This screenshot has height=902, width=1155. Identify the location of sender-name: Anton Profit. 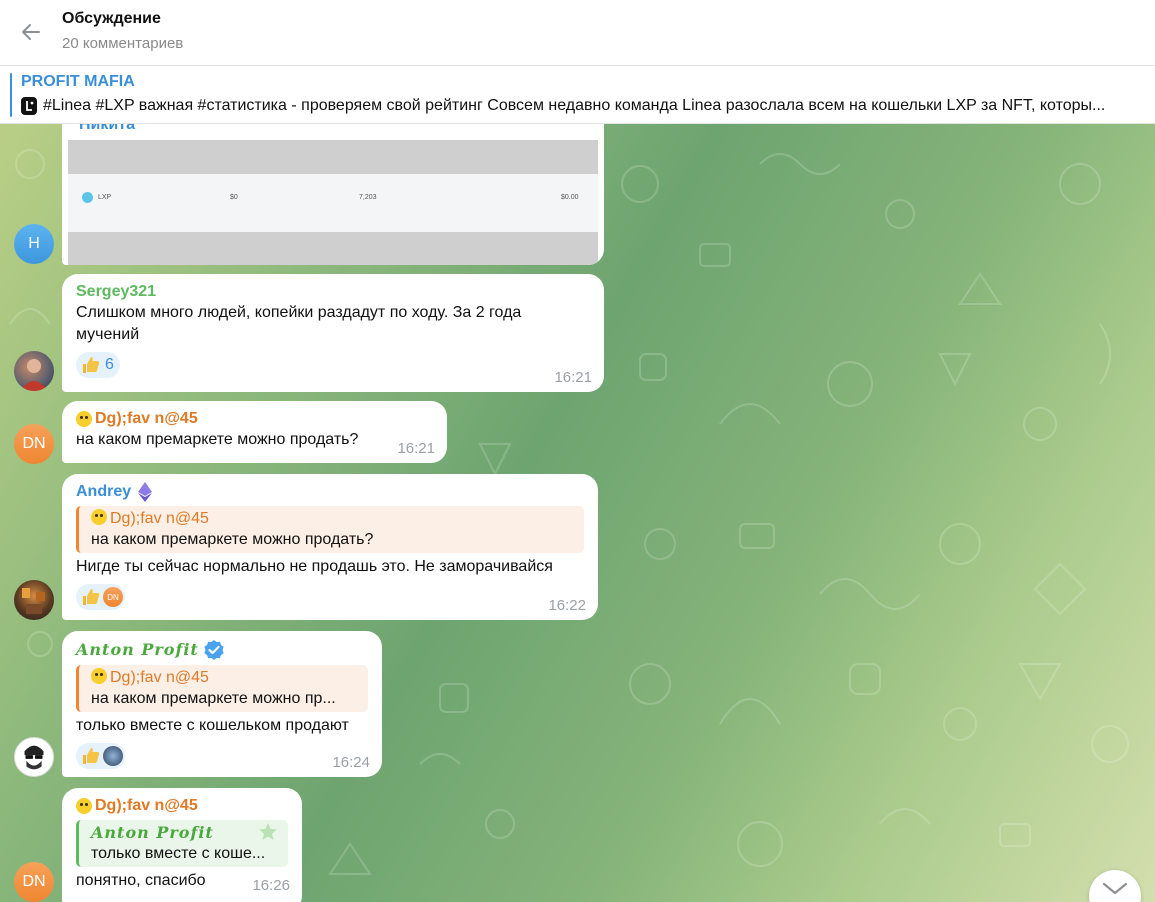
(222, 650).